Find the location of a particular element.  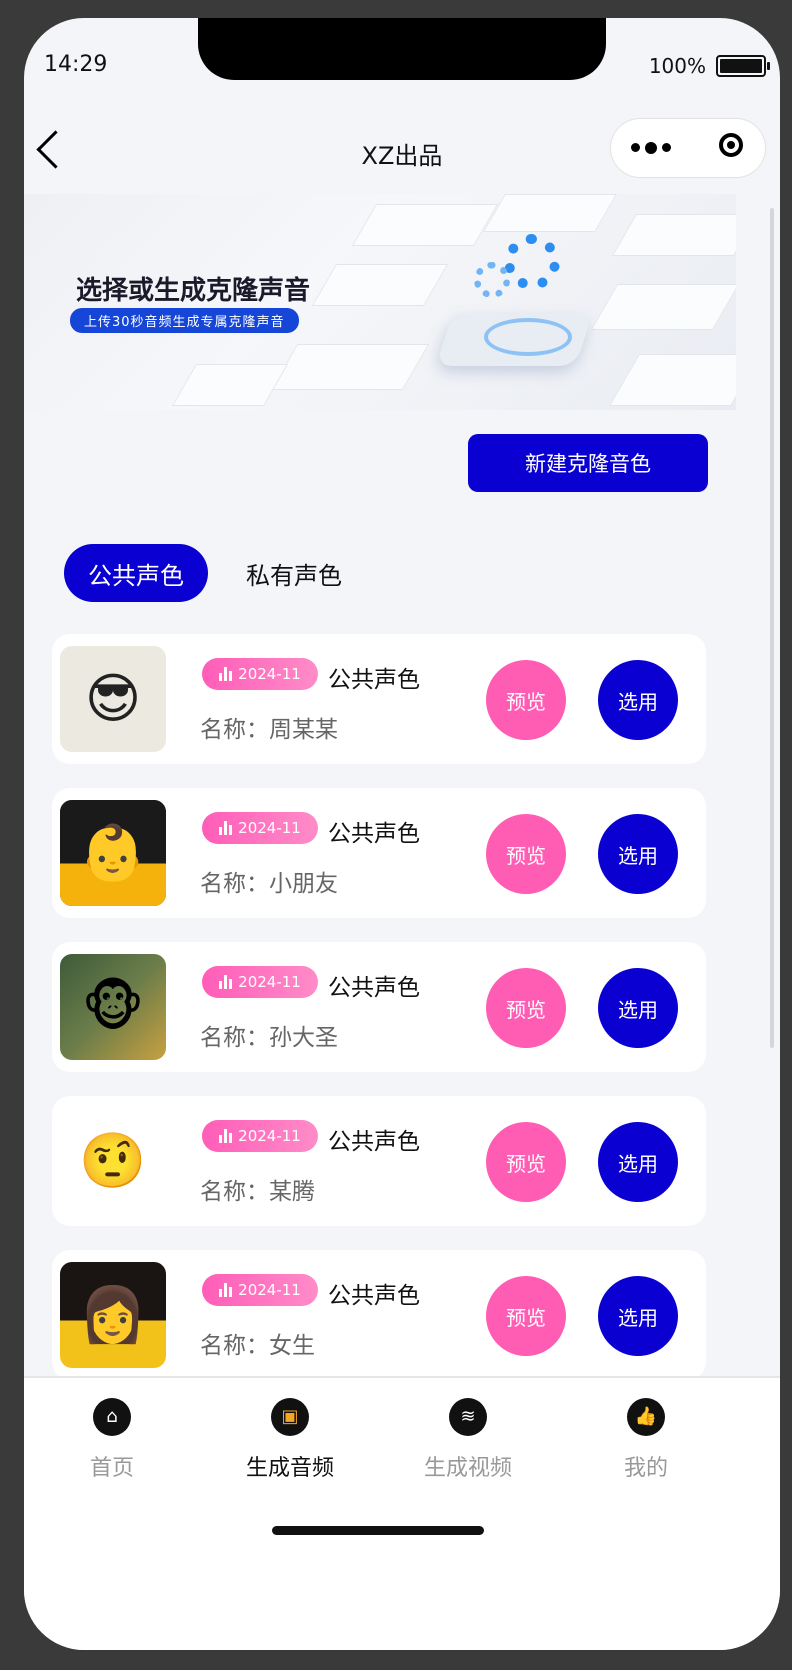

tab-generate-video: ≋ 生成视频 is located at coordinates (468, 1440).